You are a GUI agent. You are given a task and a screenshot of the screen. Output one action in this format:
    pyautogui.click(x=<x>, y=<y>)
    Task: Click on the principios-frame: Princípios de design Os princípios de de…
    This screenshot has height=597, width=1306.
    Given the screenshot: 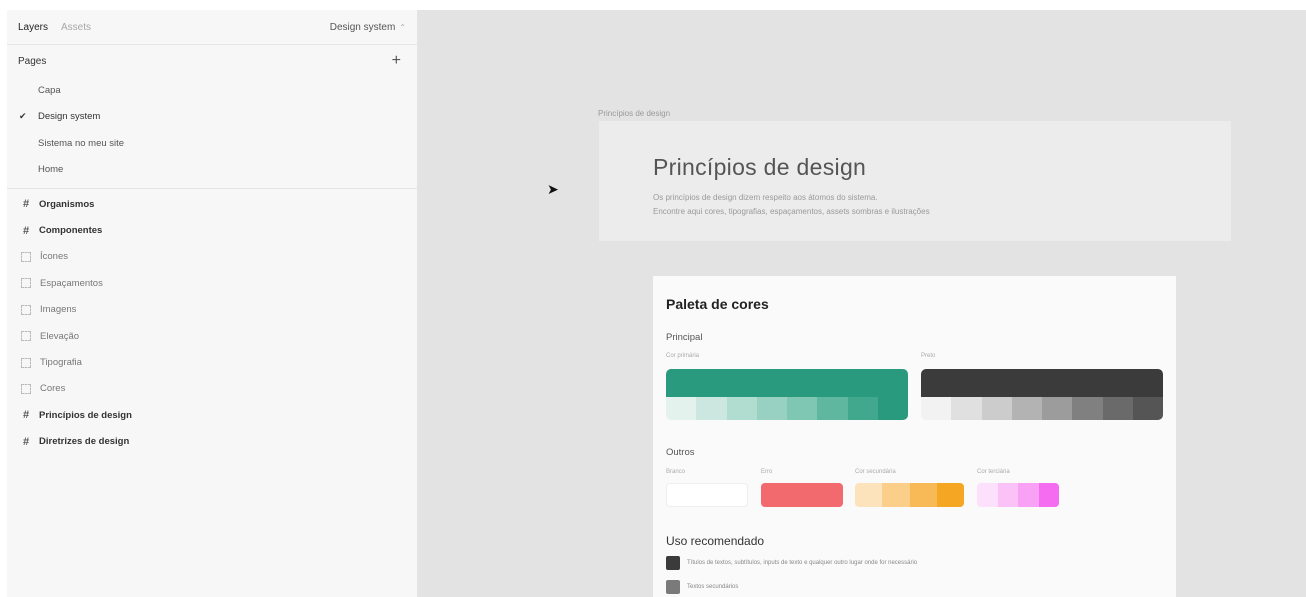 What is the action you would take?
    pyautogui.click(x=915, y=181)
    